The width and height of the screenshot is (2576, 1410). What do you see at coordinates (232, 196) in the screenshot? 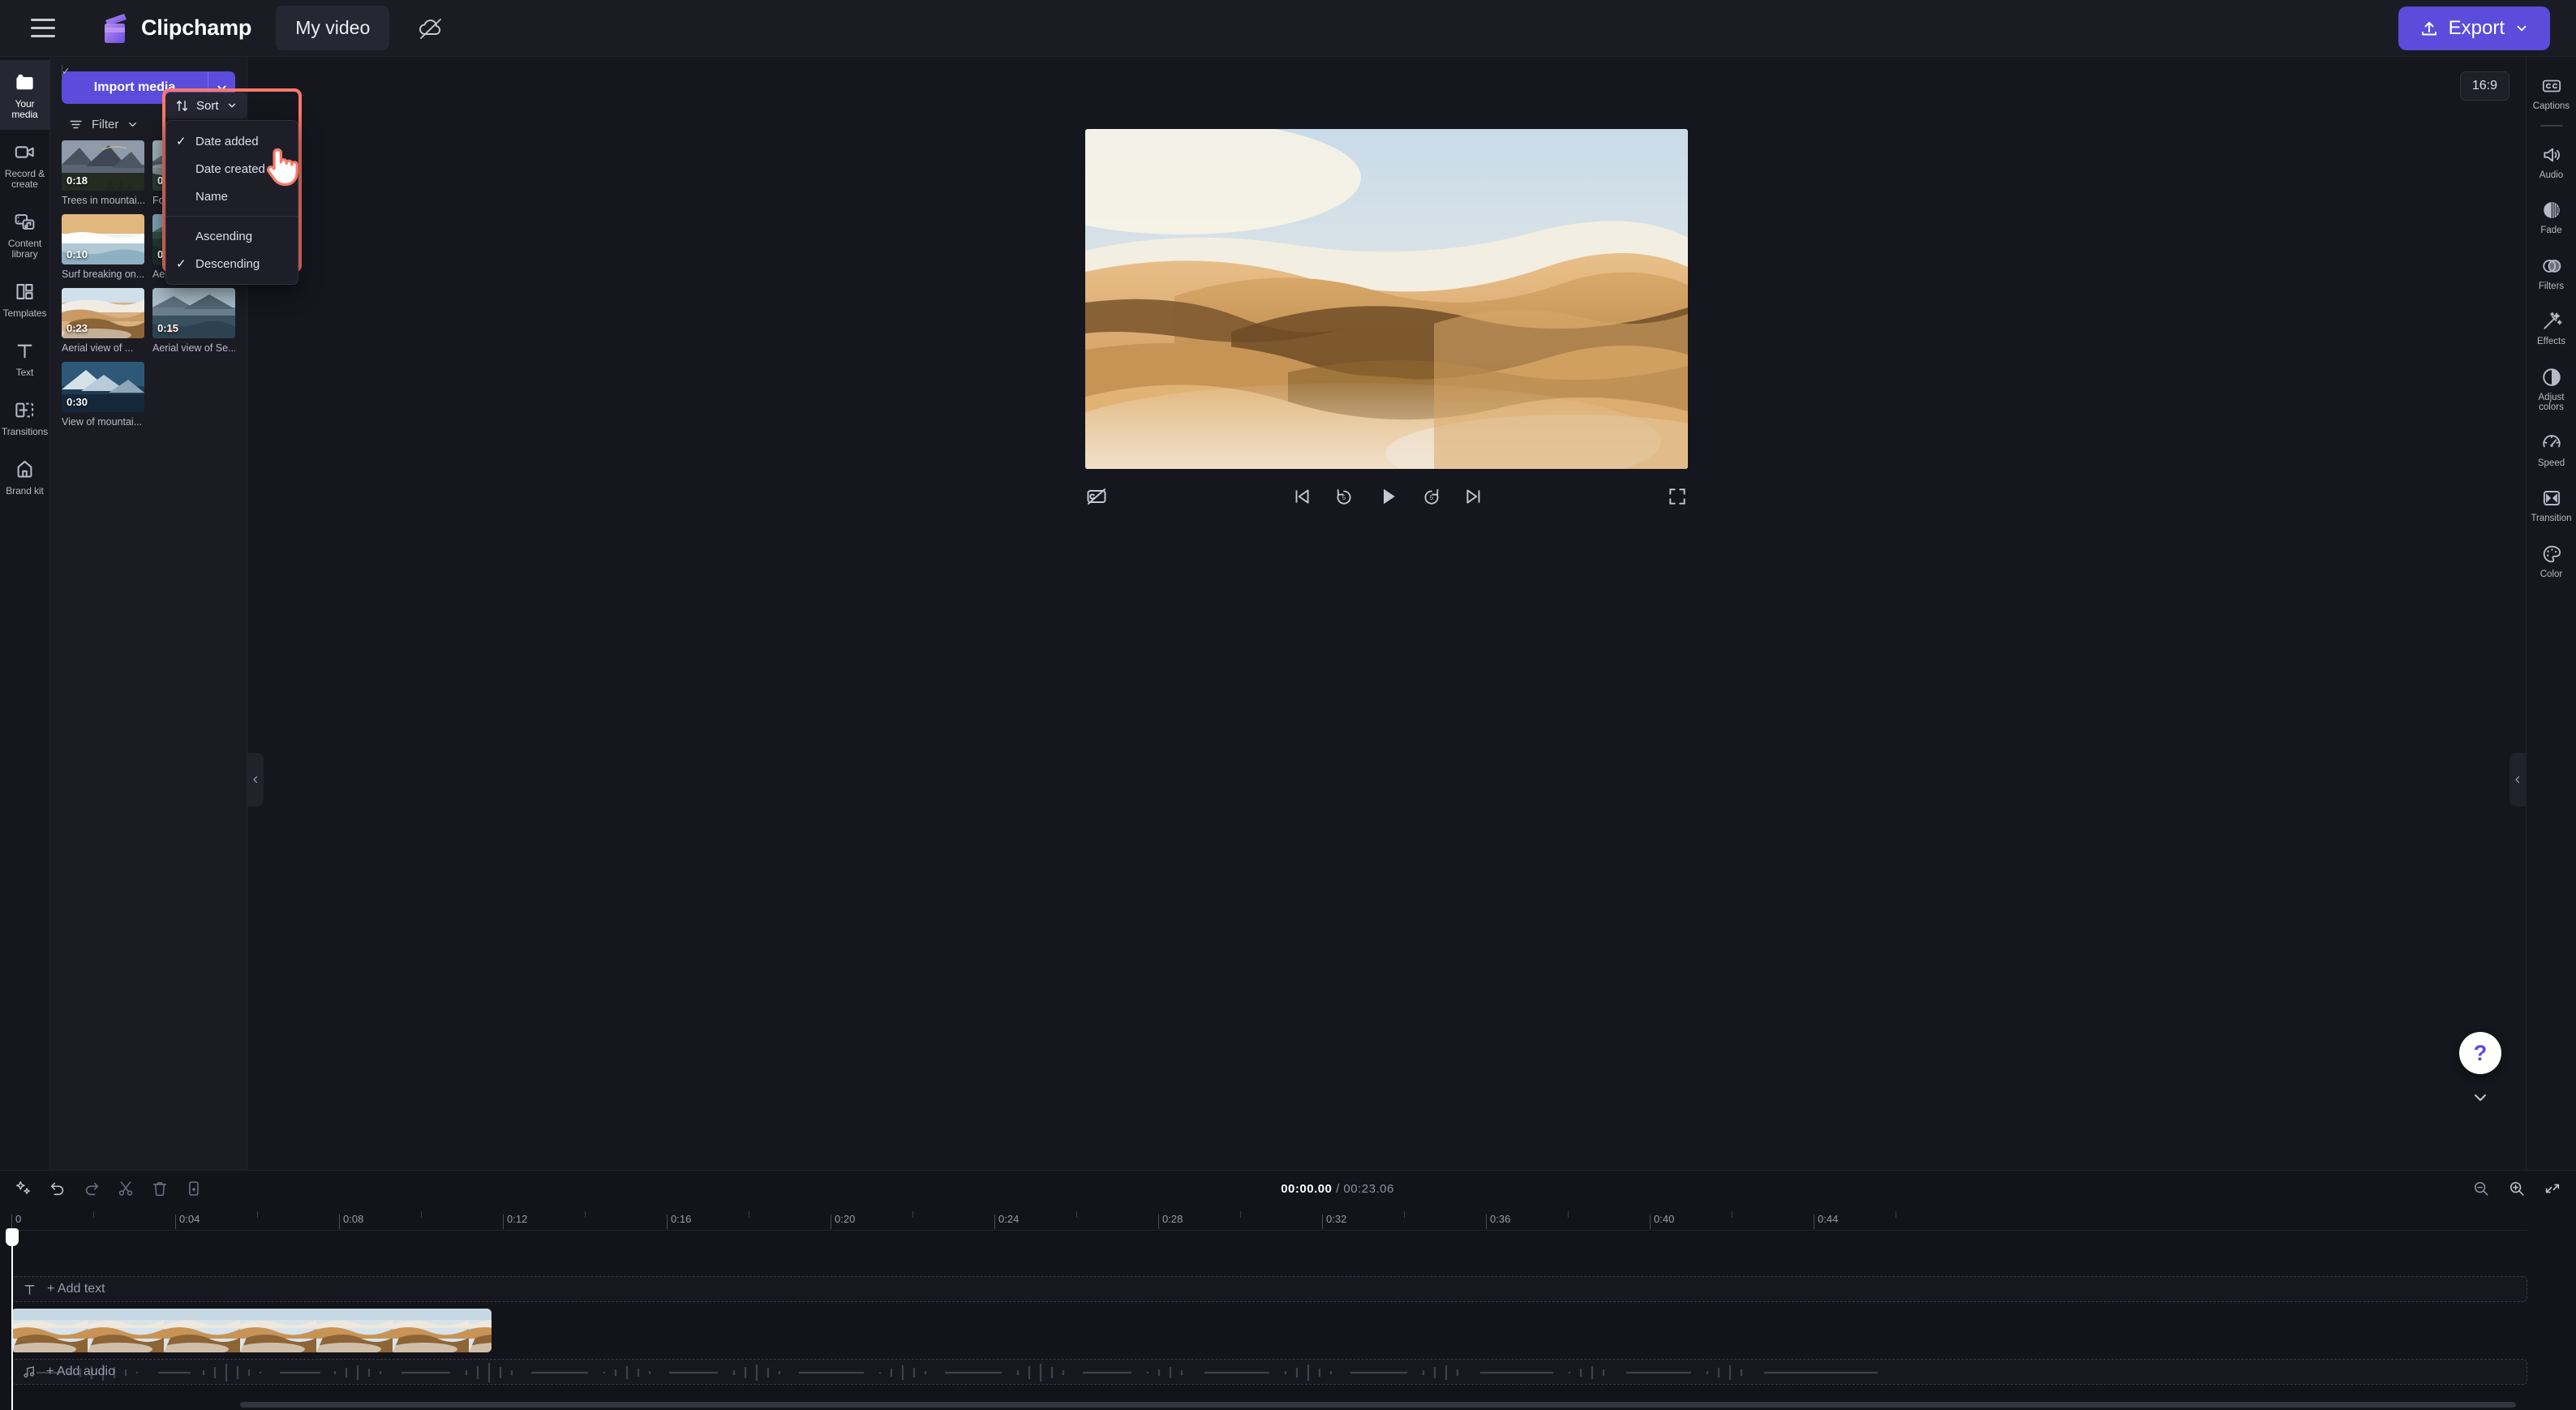
I see `sort-option-name: Name` at bounding box center [232, 196].